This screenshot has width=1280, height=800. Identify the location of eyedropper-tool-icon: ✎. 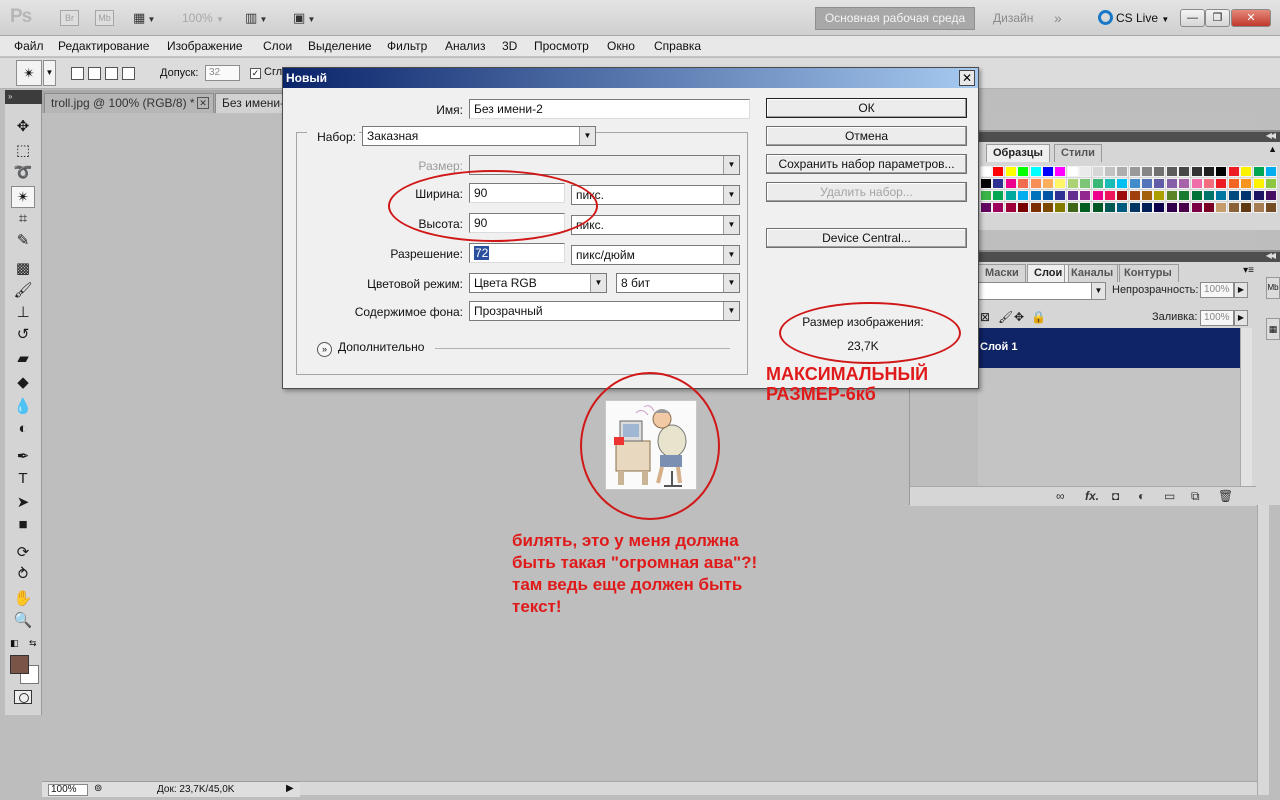
(23, 241).